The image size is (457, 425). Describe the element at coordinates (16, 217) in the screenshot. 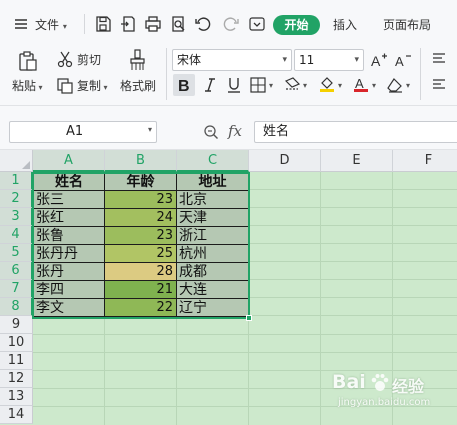

I see `row-header: 3` at that location.